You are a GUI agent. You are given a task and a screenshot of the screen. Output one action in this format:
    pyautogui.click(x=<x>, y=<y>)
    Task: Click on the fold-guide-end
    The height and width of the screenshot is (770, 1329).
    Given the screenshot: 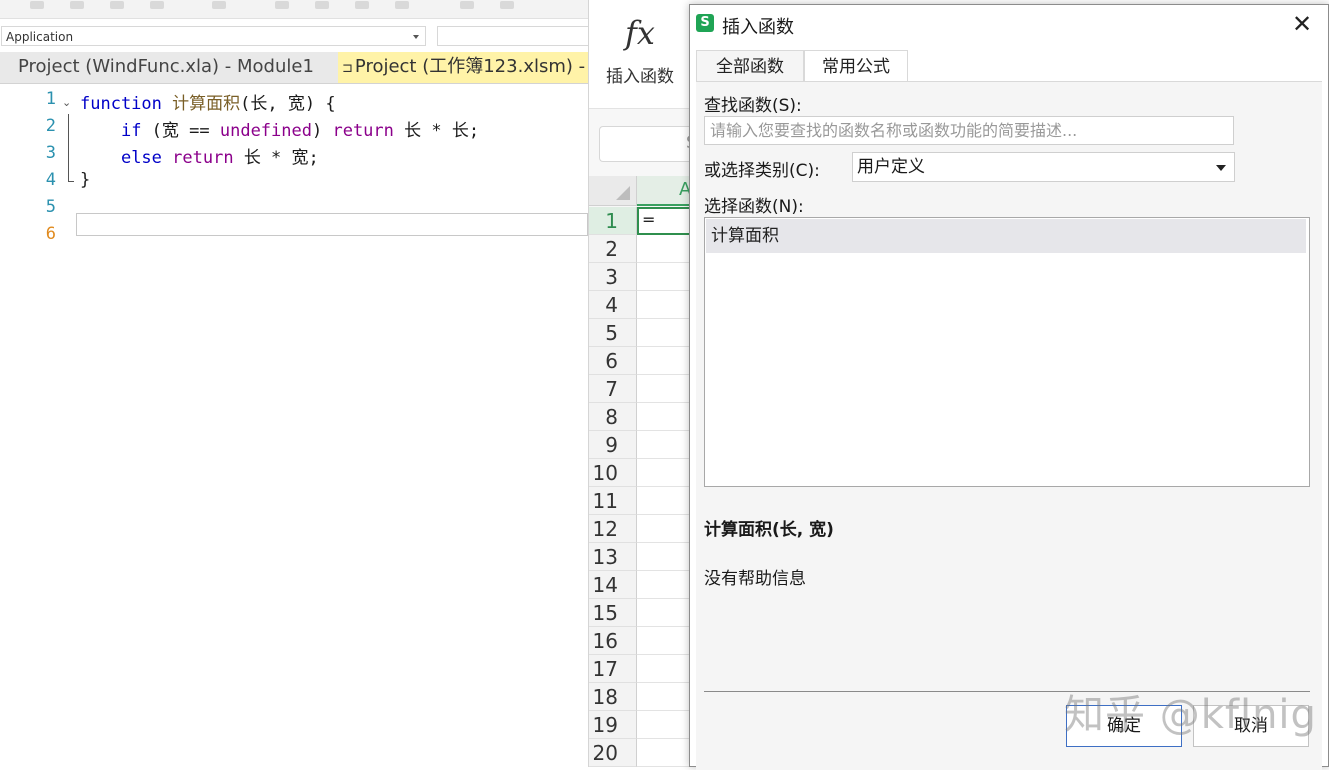 What is the action you would take?
    pyautogui.click(x=71, y=181)
    